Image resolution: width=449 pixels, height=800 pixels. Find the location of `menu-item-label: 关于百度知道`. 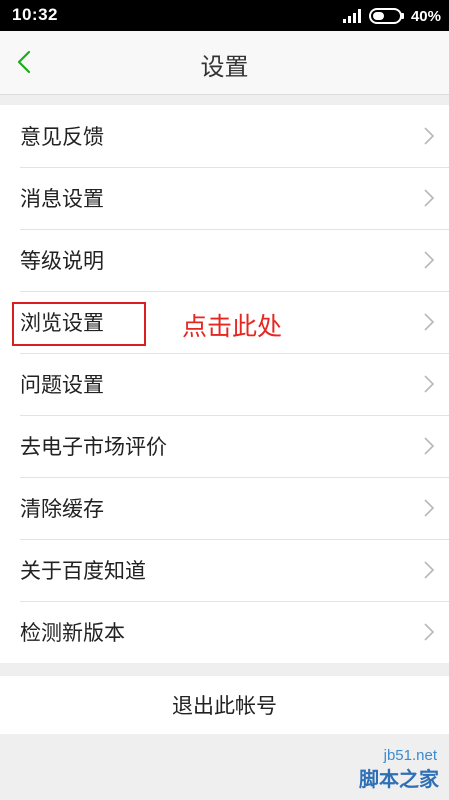

menu-item-label: 关于百度知道 is located at coordinates (83, 571).